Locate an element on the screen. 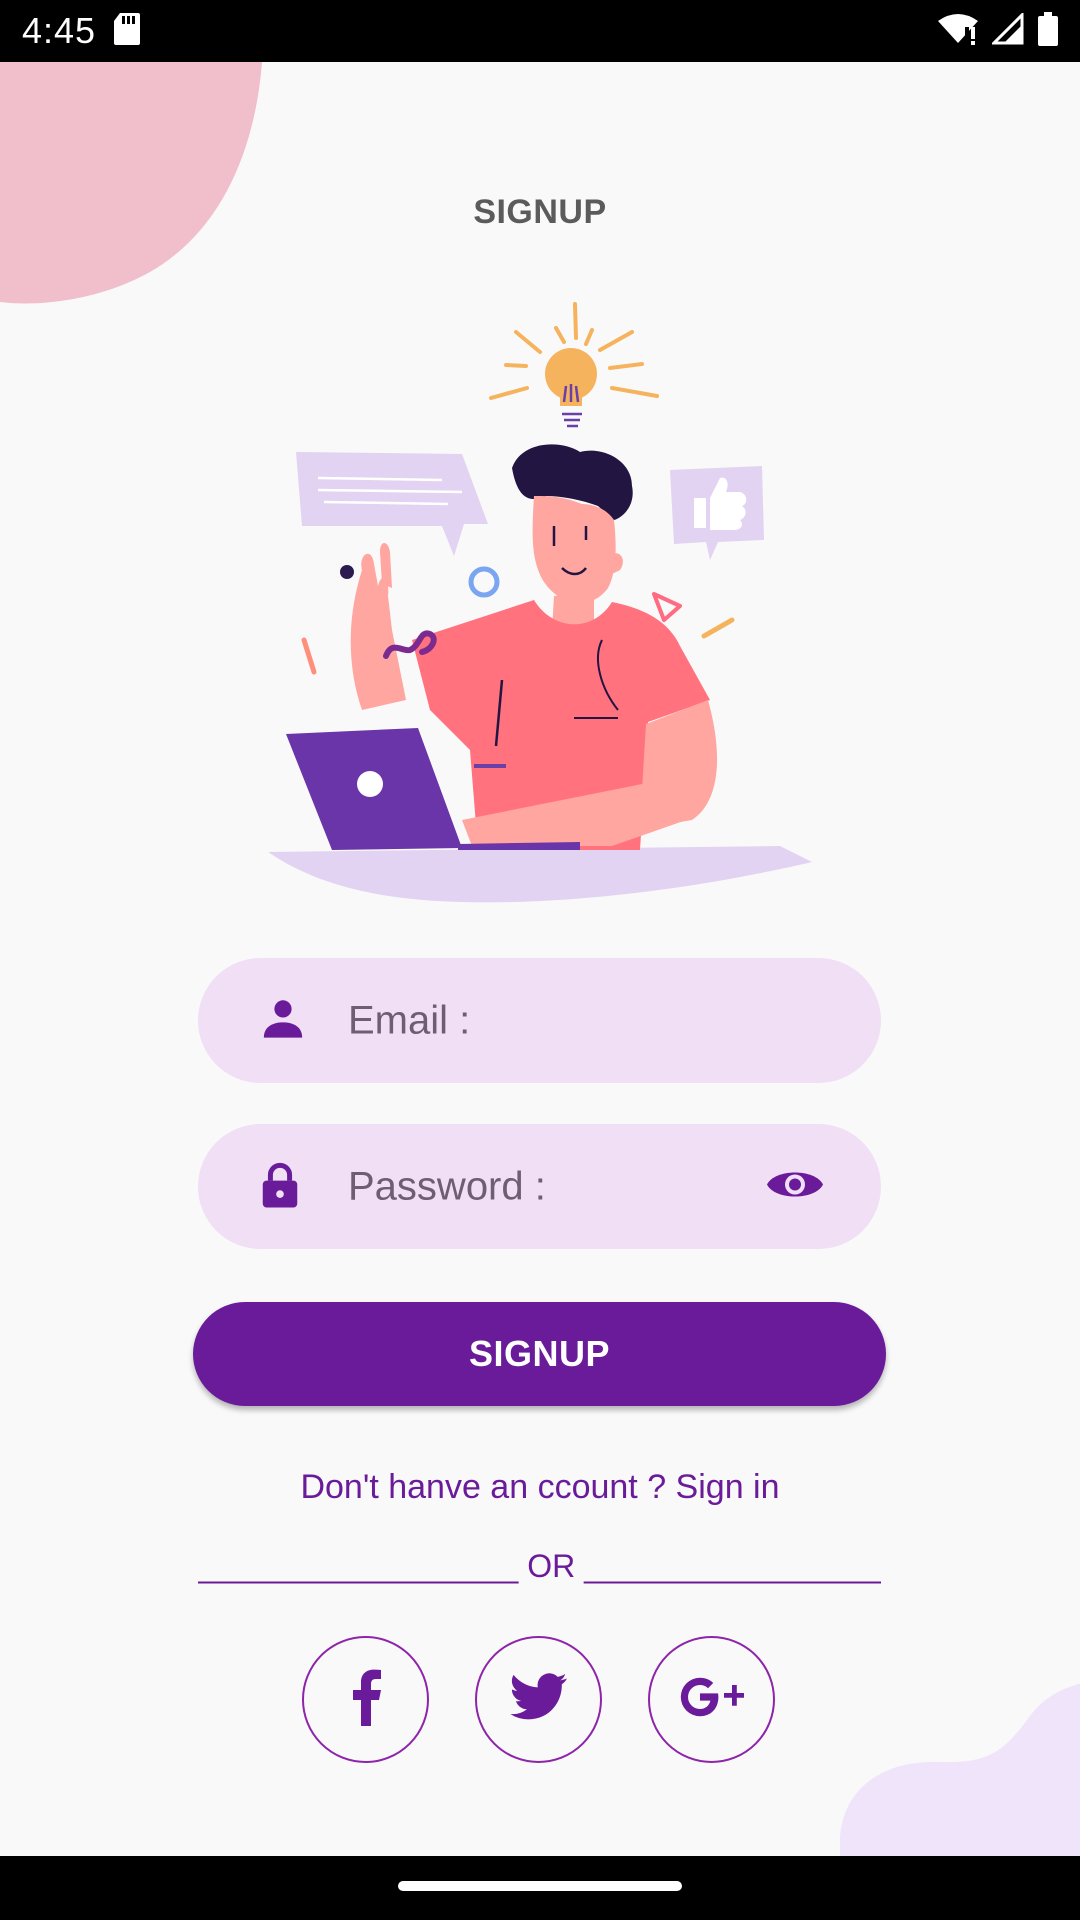 Image resolution: width=1080 pixels, height=1920 pixels. or-divider: __________________ OR __________________ is located at coordinates (539, 1566).